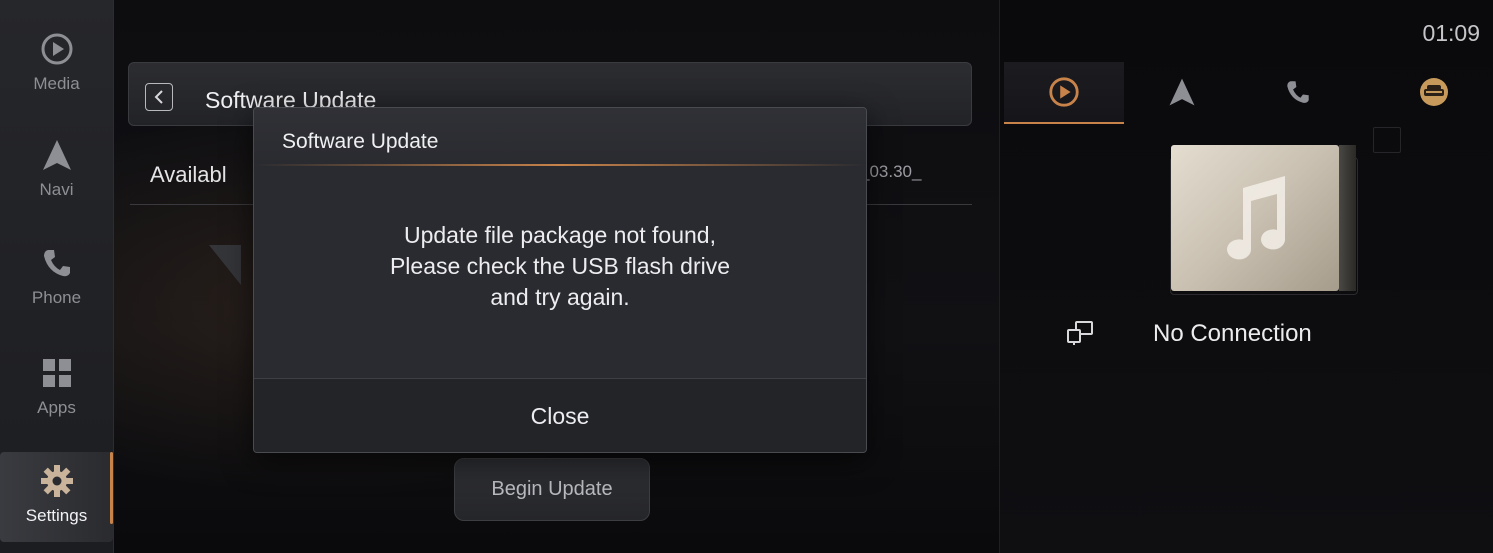 The height and width of the screenshot is (553, 1493). I want to click on close-button: Close, so click(560, 415).